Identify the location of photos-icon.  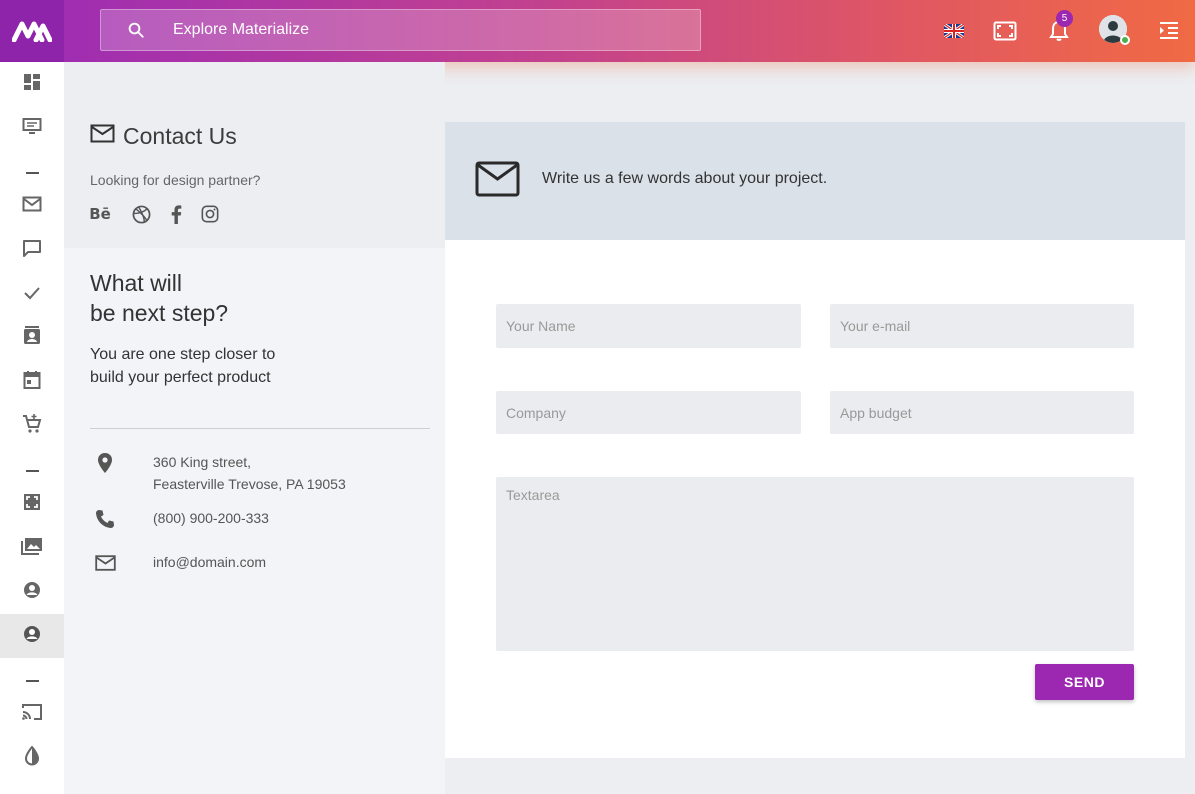
(32, 548).